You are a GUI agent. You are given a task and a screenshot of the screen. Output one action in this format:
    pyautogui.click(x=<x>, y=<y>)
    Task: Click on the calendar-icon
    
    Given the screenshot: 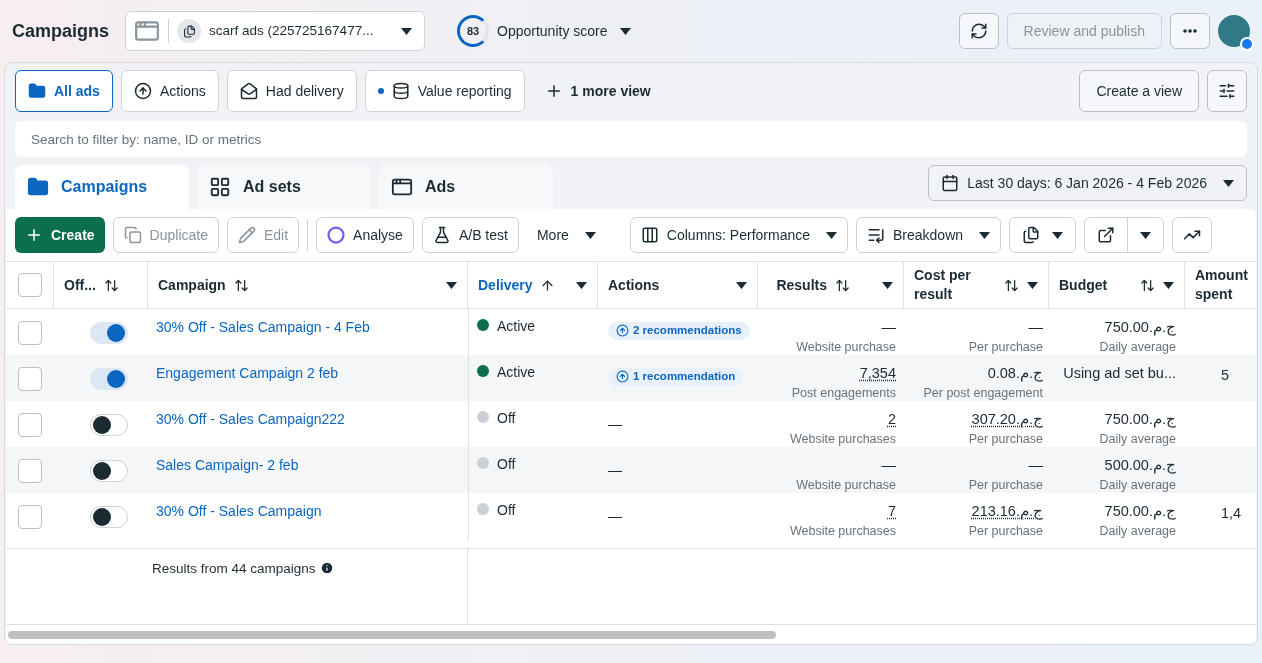 What is the action you would take?
    pyautogui.click(x=950, y=183)
    